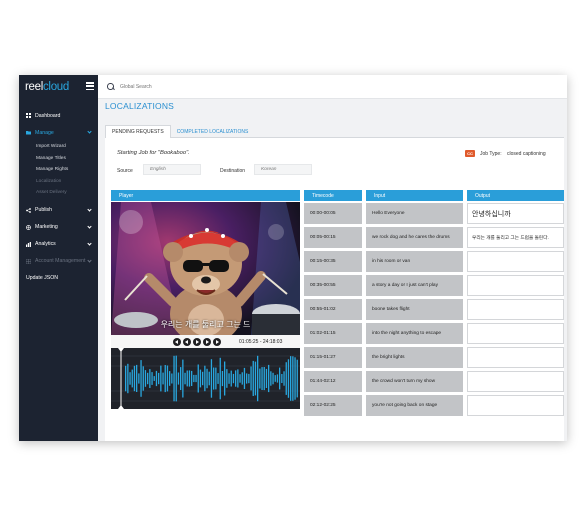 The width and height of the screenshot is (586, 516). I want to click on sidebar-subitem-manage-rights: Manage Rights, so click(58, 170).